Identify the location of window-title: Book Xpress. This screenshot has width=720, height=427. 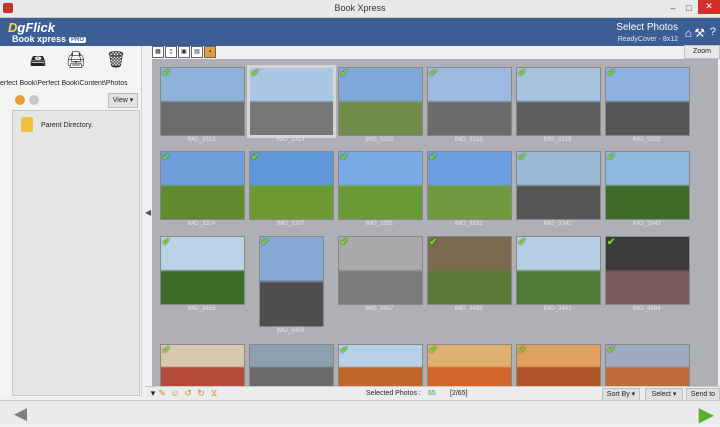
(360, 8).